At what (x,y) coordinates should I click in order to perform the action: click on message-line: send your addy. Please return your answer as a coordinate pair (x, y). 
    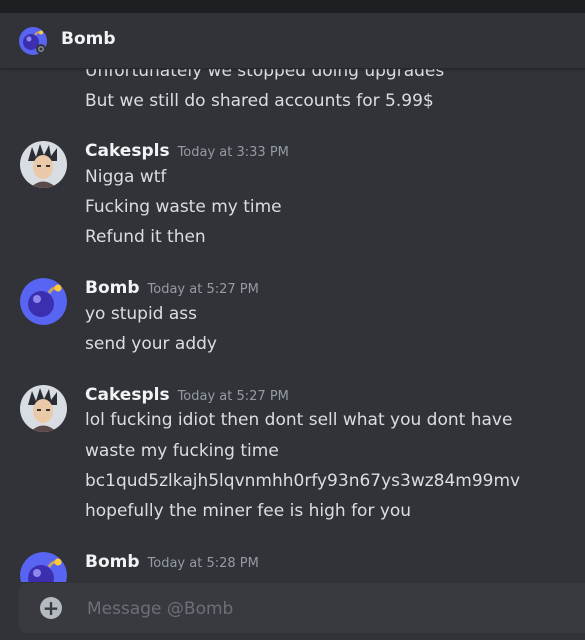
    Looking at the image, I should click on (151, 344).